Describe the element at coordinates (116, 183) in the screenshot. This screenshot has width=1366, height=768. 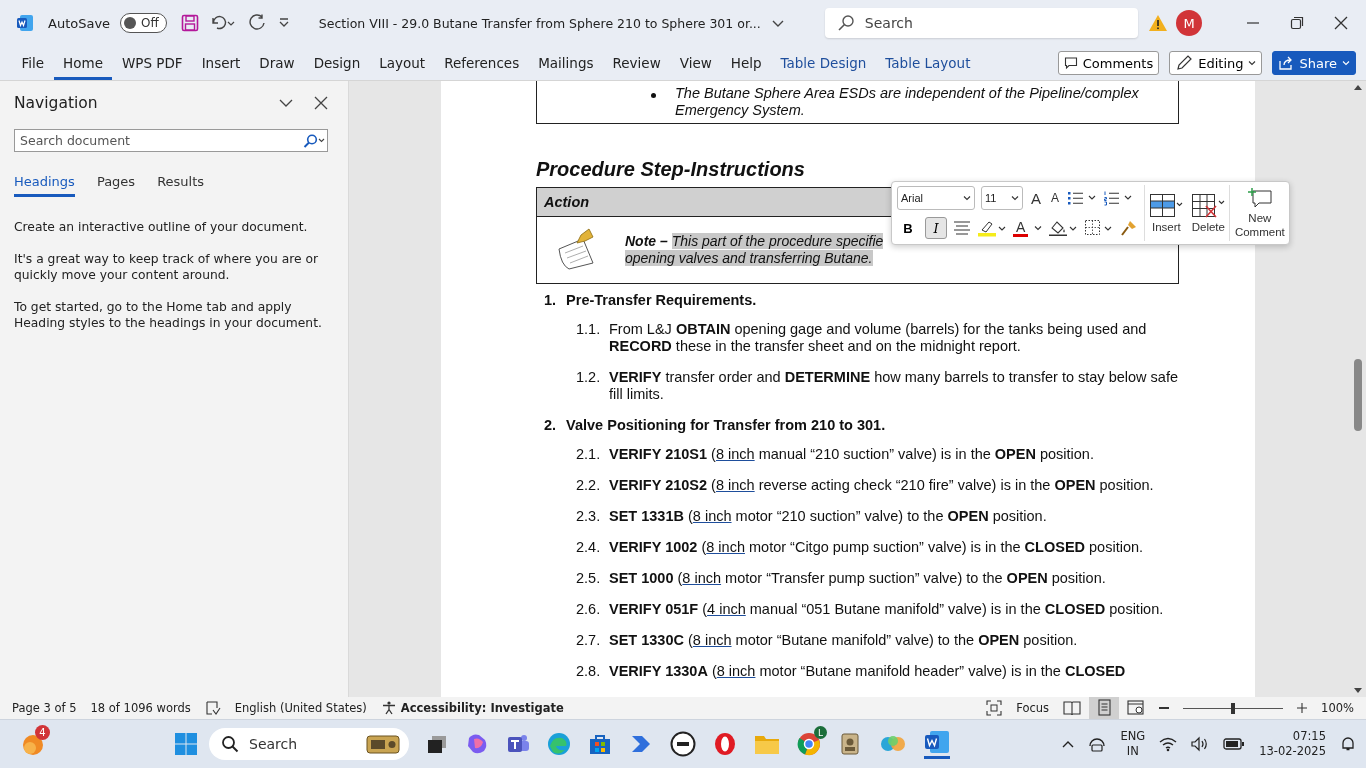
I see `navigation-tab: Pages` at that location.